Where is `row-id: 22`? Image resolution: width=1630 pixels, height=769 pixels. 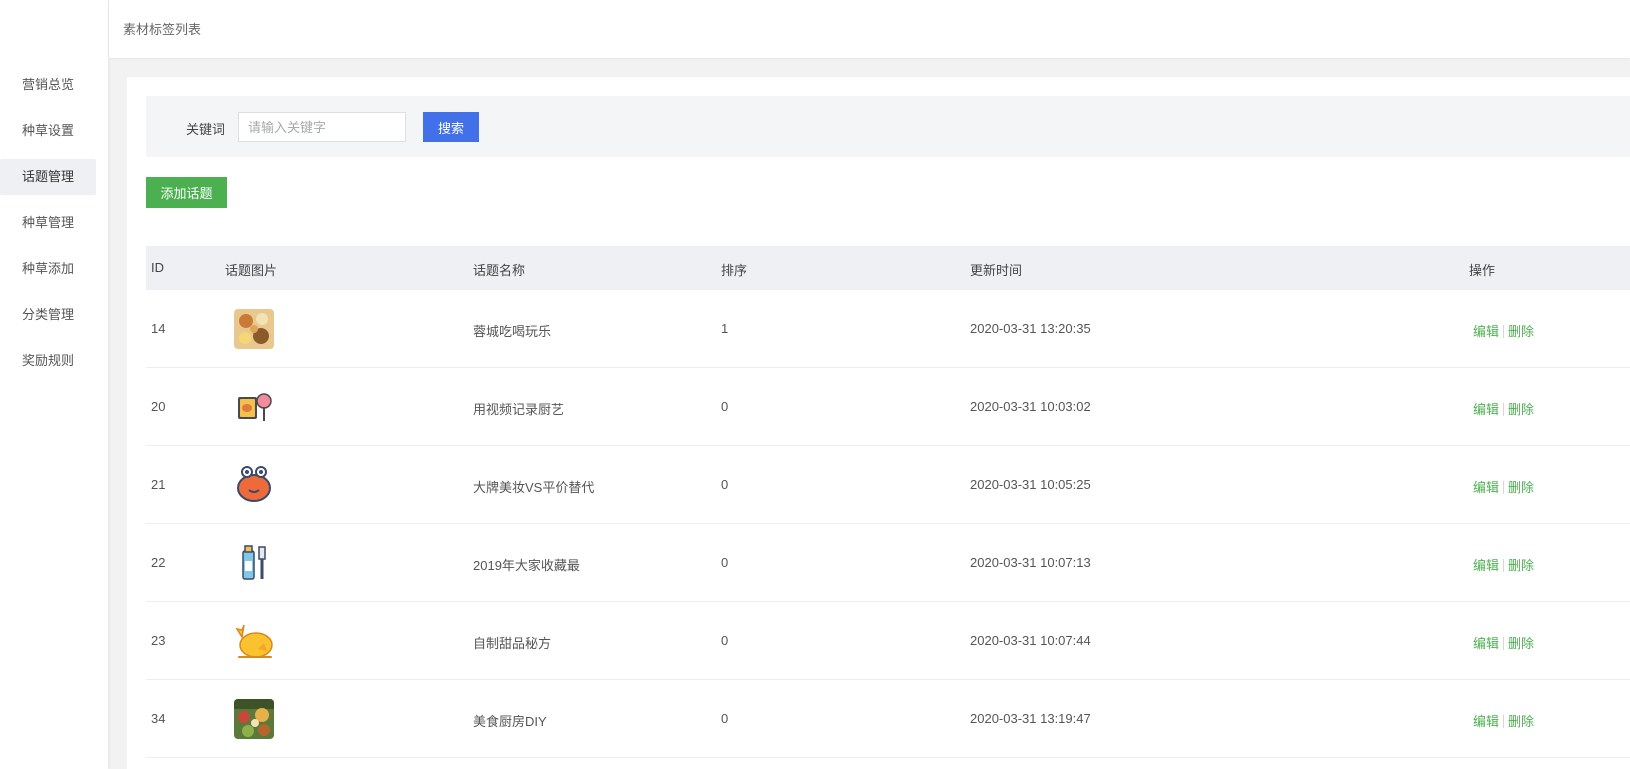
row-id: 22 is located at coordinates (158, 562).